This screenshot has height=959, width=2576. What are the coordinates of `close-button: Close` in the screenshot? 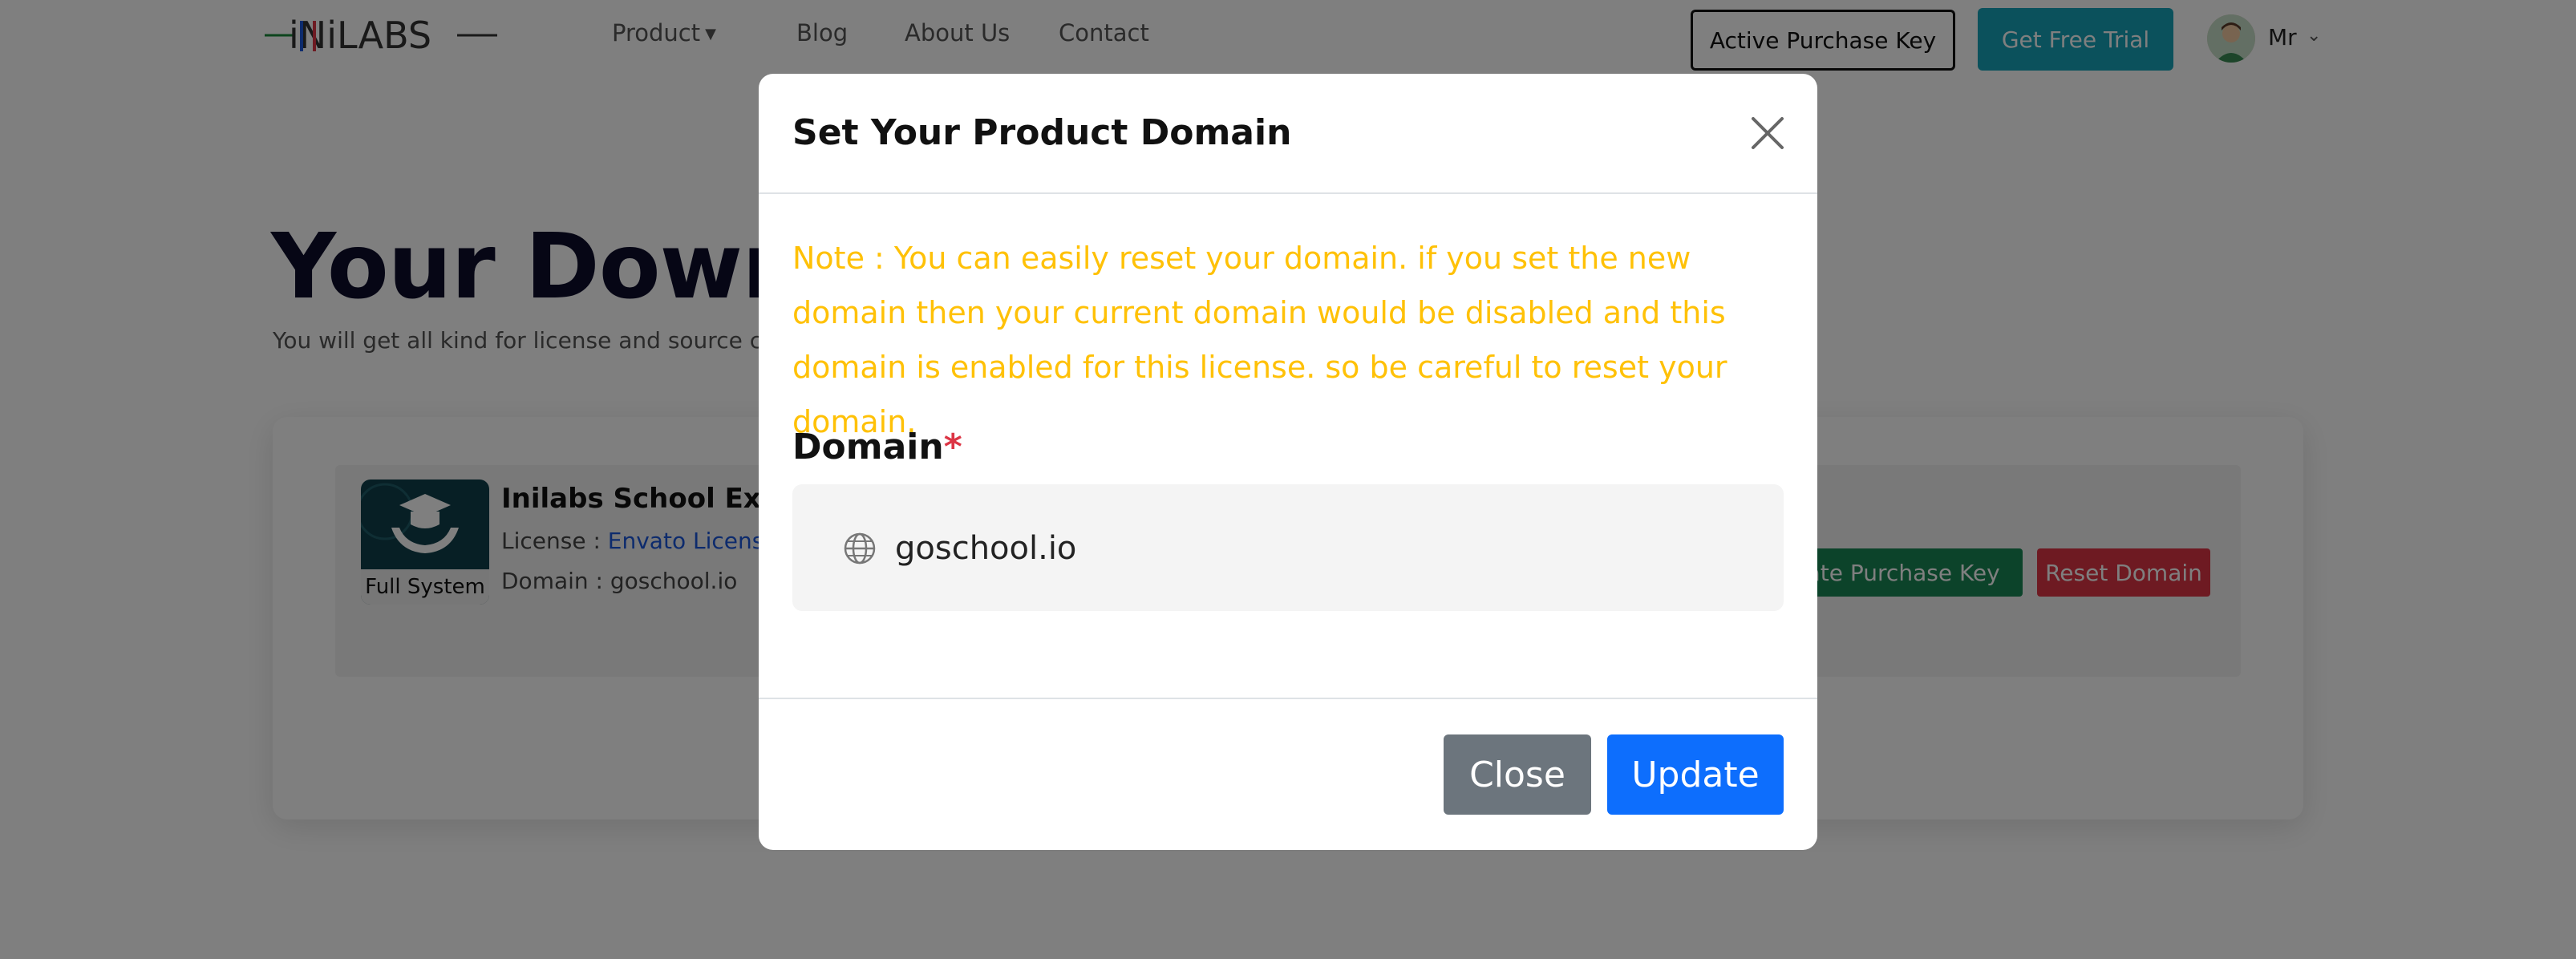 It's located at (1517, 774).